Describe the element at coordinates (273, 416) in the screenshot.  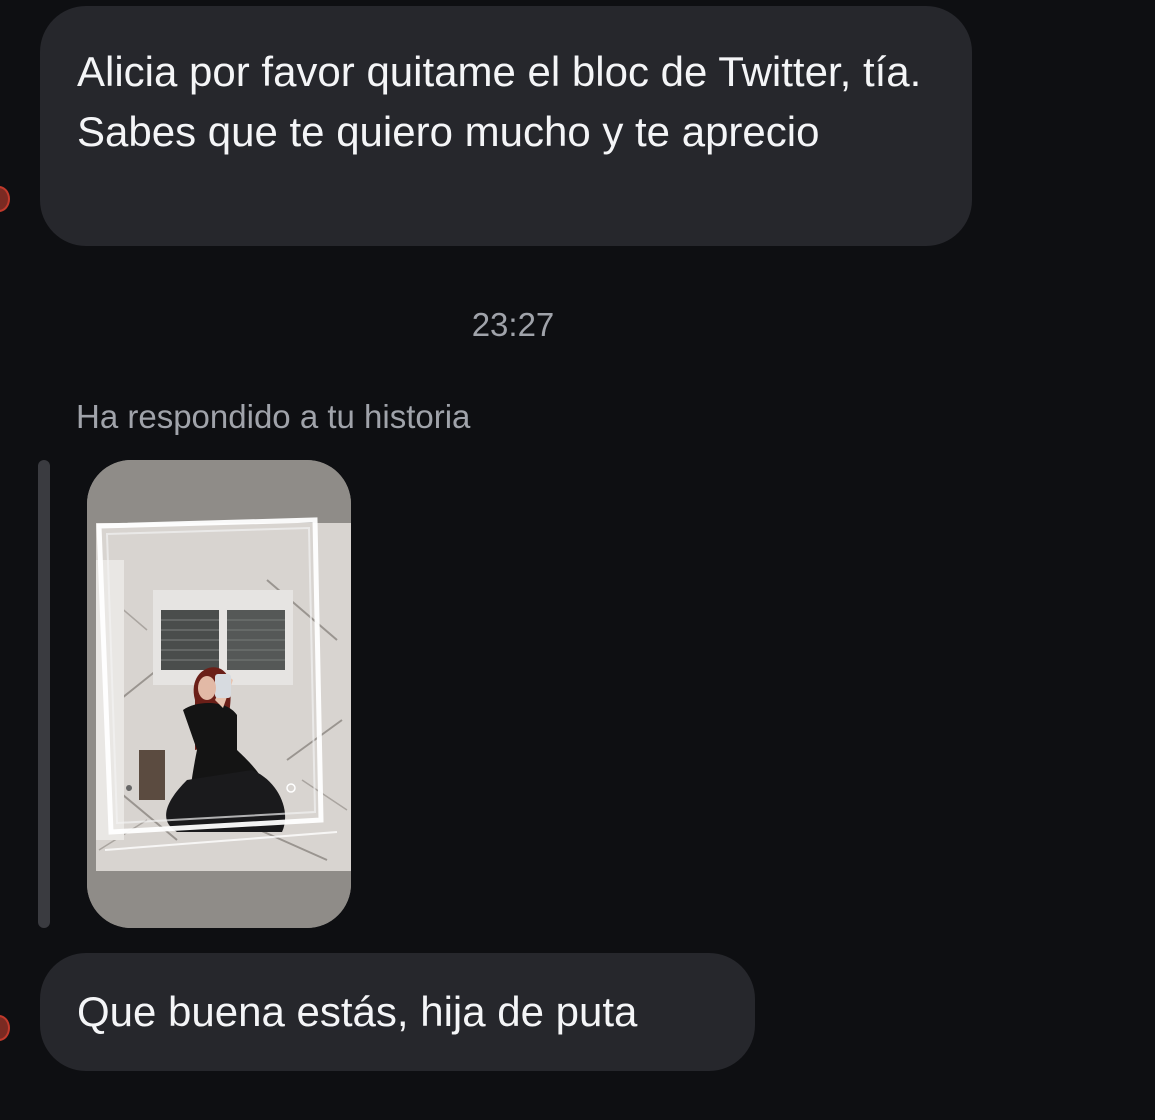
I see `story-reply-label: Ha respondido a tu historia` at that location.